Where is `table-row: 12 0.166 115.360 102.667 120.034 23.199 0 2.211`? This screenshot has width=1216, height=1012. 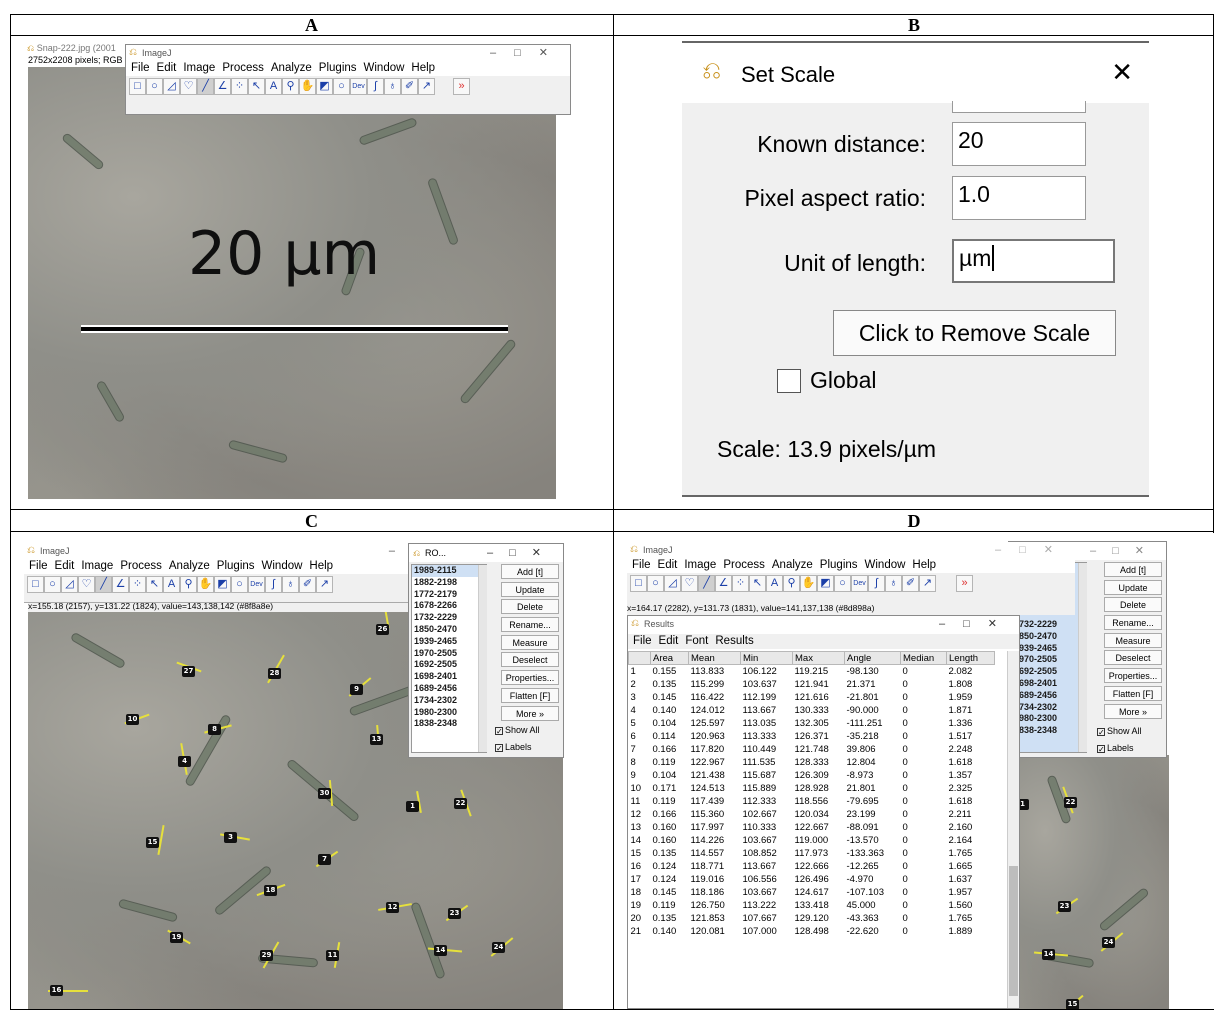
table-row: 12 0.166 115.360 102.667 120.034 23.199 0 2.211 is located at coordinates (812, 814).